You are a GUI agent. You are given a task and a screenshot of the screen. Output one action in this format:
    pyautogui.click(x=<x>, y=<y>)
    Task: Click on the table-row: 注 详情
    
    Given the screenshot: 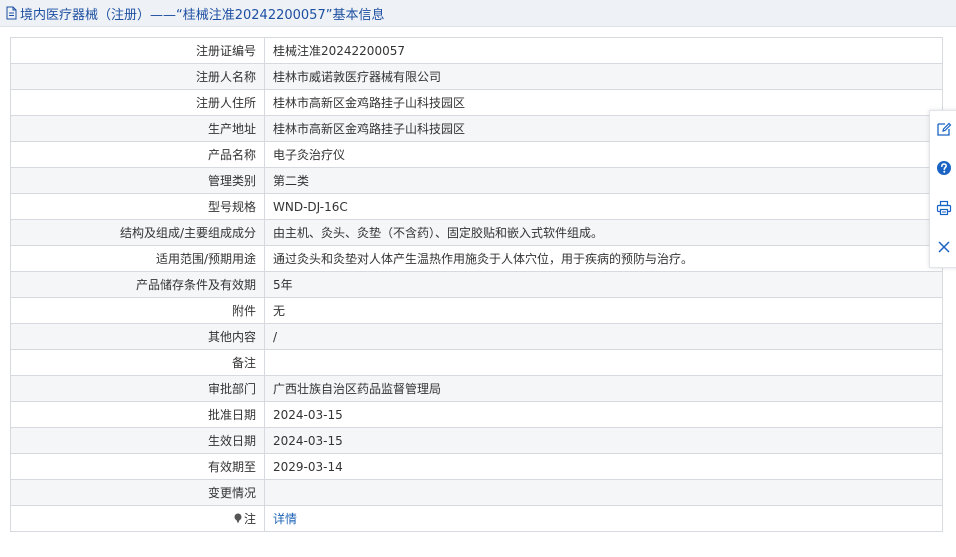 What is the action you would take?
    pyautogui.click(x=476, y=518)
    